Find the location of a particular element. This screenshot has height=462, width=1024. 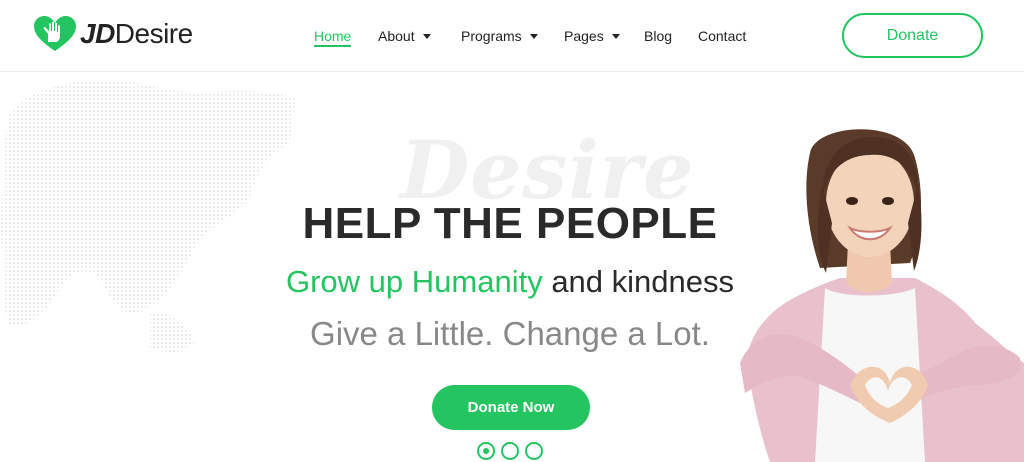

hero-subtitle: Grow up Humanity and kindness is located at coordinates (510, 282).